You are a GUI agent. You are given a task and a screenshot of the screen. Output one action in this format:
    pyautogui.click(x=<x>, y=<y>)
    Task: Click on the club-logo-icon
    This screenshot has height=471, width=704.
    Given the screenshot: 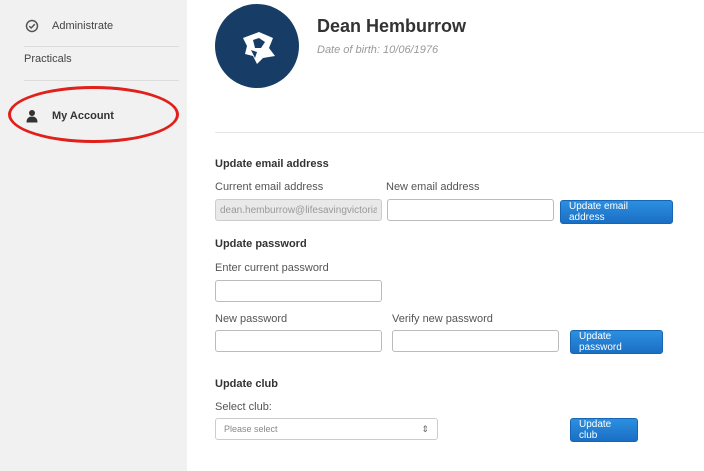 What is the action you would take?
    pyautogui.click(x=259, y=48)
    